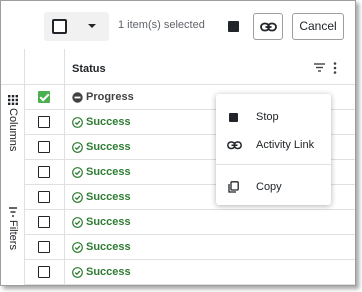 The height and width of the screenshot is (292, 362). Describe the element at coordinates (110, 97) in the screenshot. I see `status-label: Progress` at that location.